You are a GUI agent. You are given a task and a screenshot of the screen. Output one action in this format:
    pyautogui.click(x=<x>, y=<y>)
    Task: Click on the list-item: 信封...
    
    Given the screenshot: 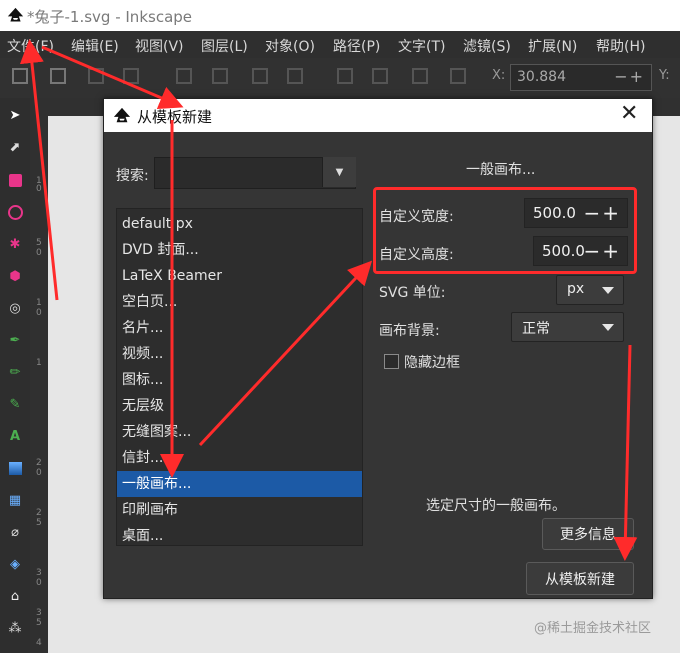 What is the action you would take?
    pyautogui.click(x=239, y=458)
    